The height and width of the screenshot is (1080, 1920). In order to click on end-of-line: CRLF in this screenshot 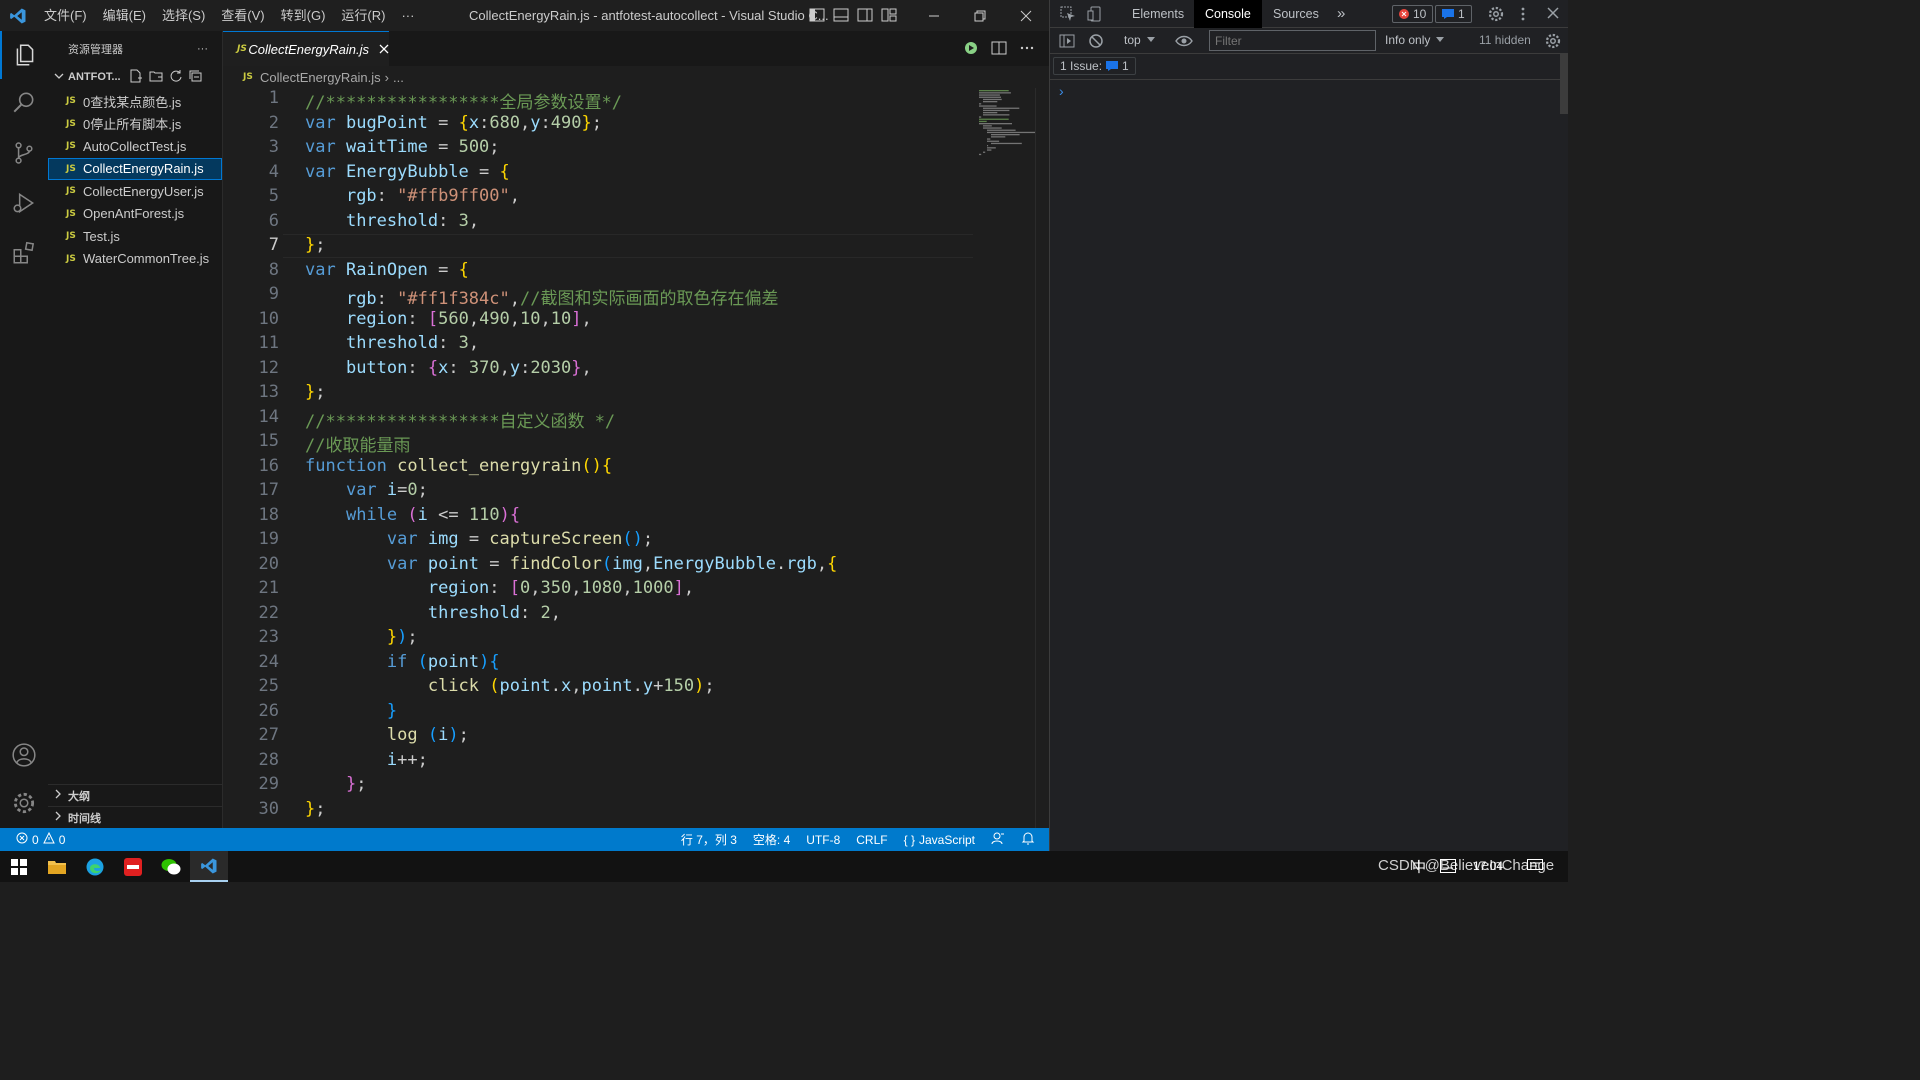, I will do `click(871, 840)`.